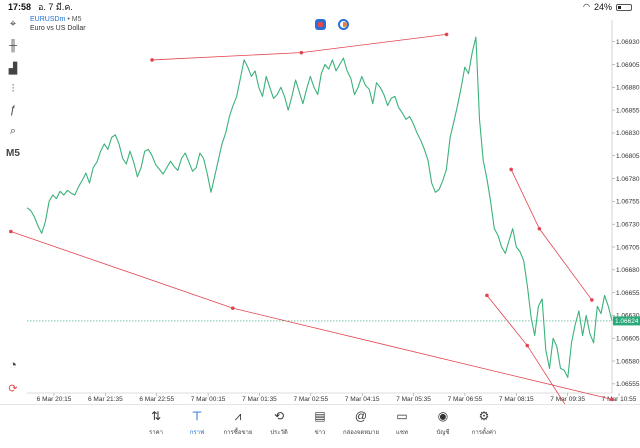 The width and height of the screenshot is (640, 448). What do you see at coordinates (238, 433) in the screenshot?
I see `nav-label: การซื้อขาย` at bounding box center [238, 433].